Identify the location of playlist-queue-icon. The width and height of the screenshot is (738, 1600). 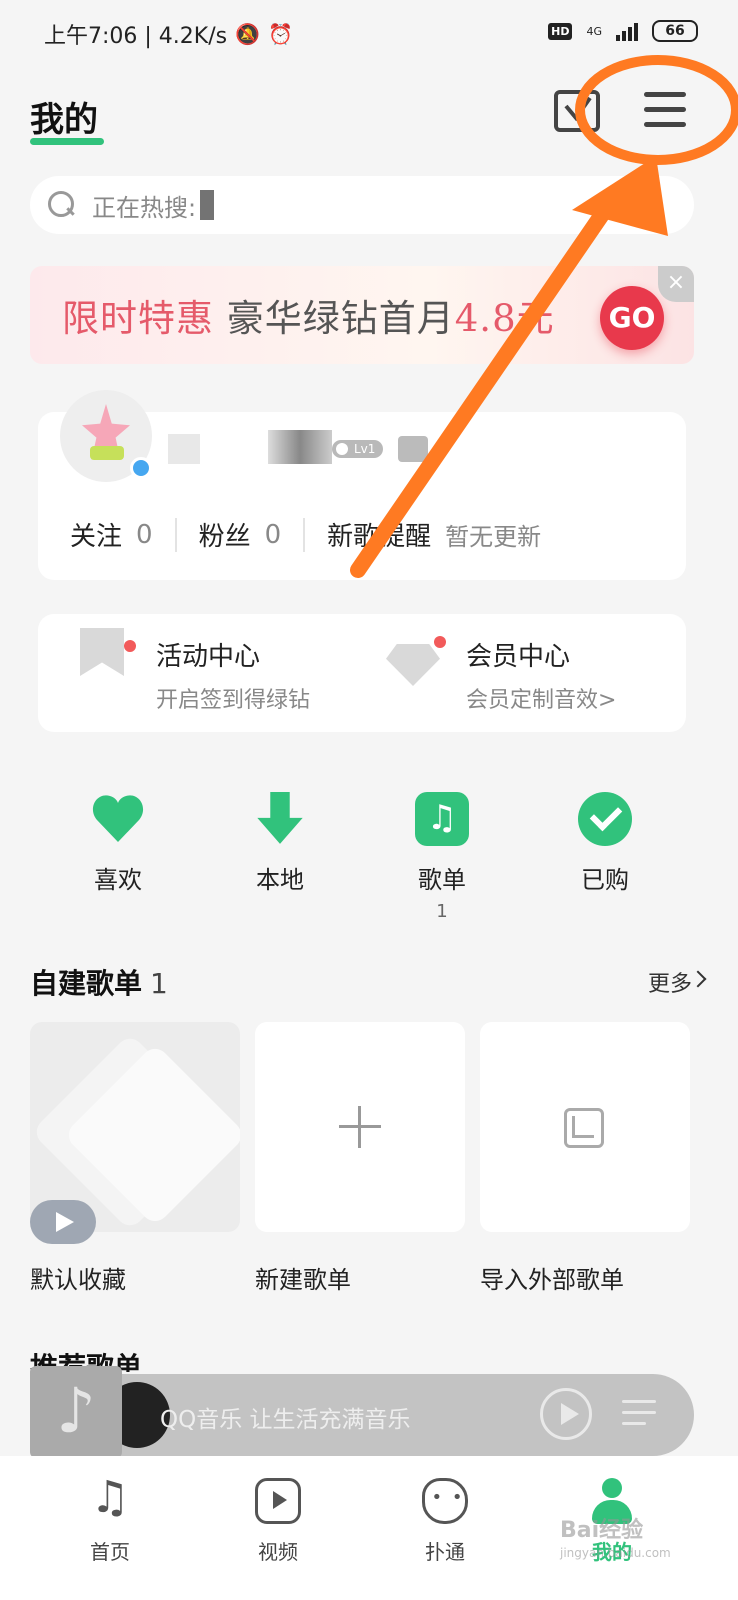
(639, 1416).